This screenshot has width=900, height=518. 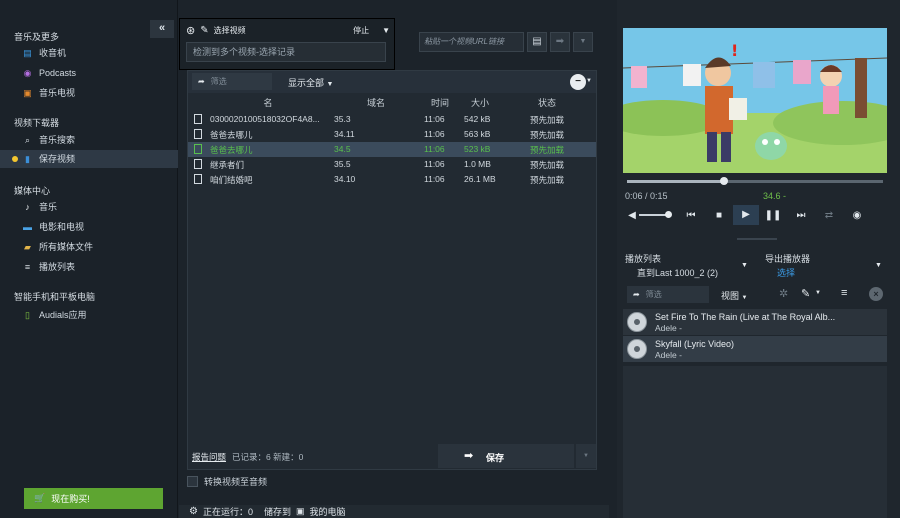 What do you see at coordinates (162, 29) in the screenshot?
I see `collapse-sidebar-button: «` at bounding box center [162, 29].